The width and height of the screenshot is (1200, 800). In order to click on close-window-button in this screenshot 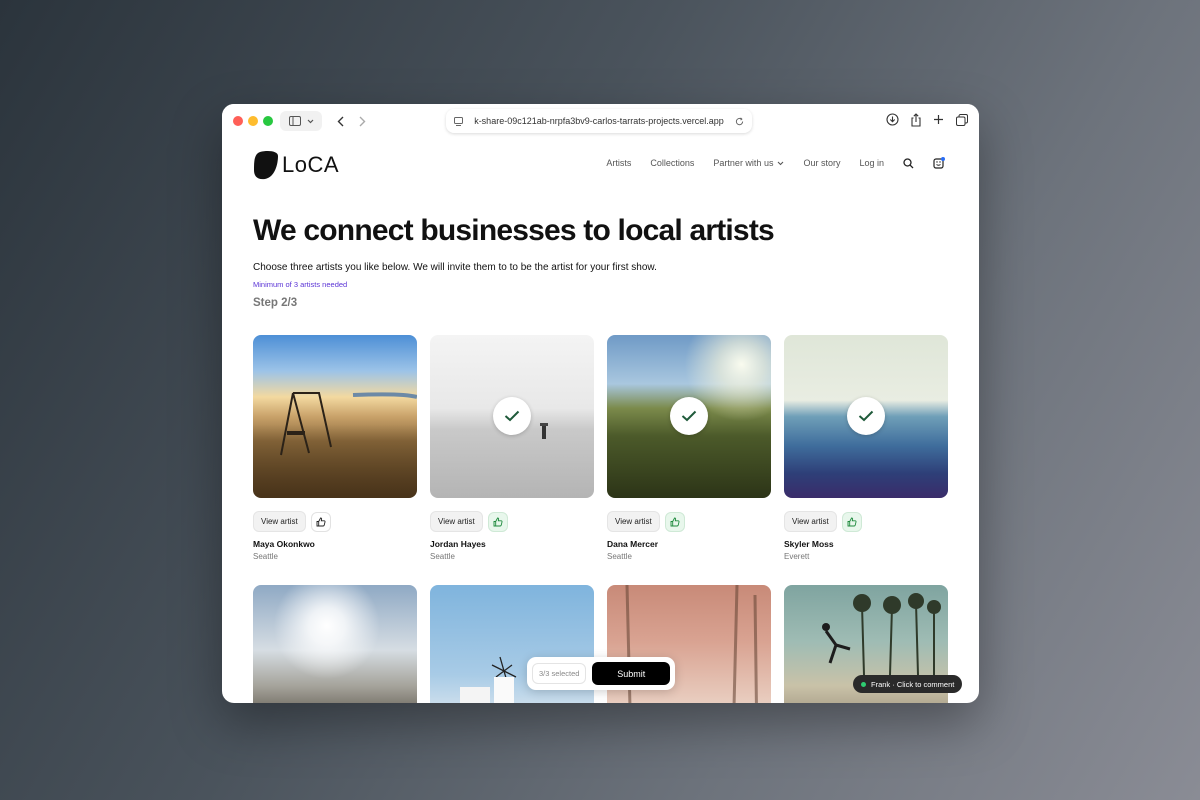, I will do `click(238, 121)`.